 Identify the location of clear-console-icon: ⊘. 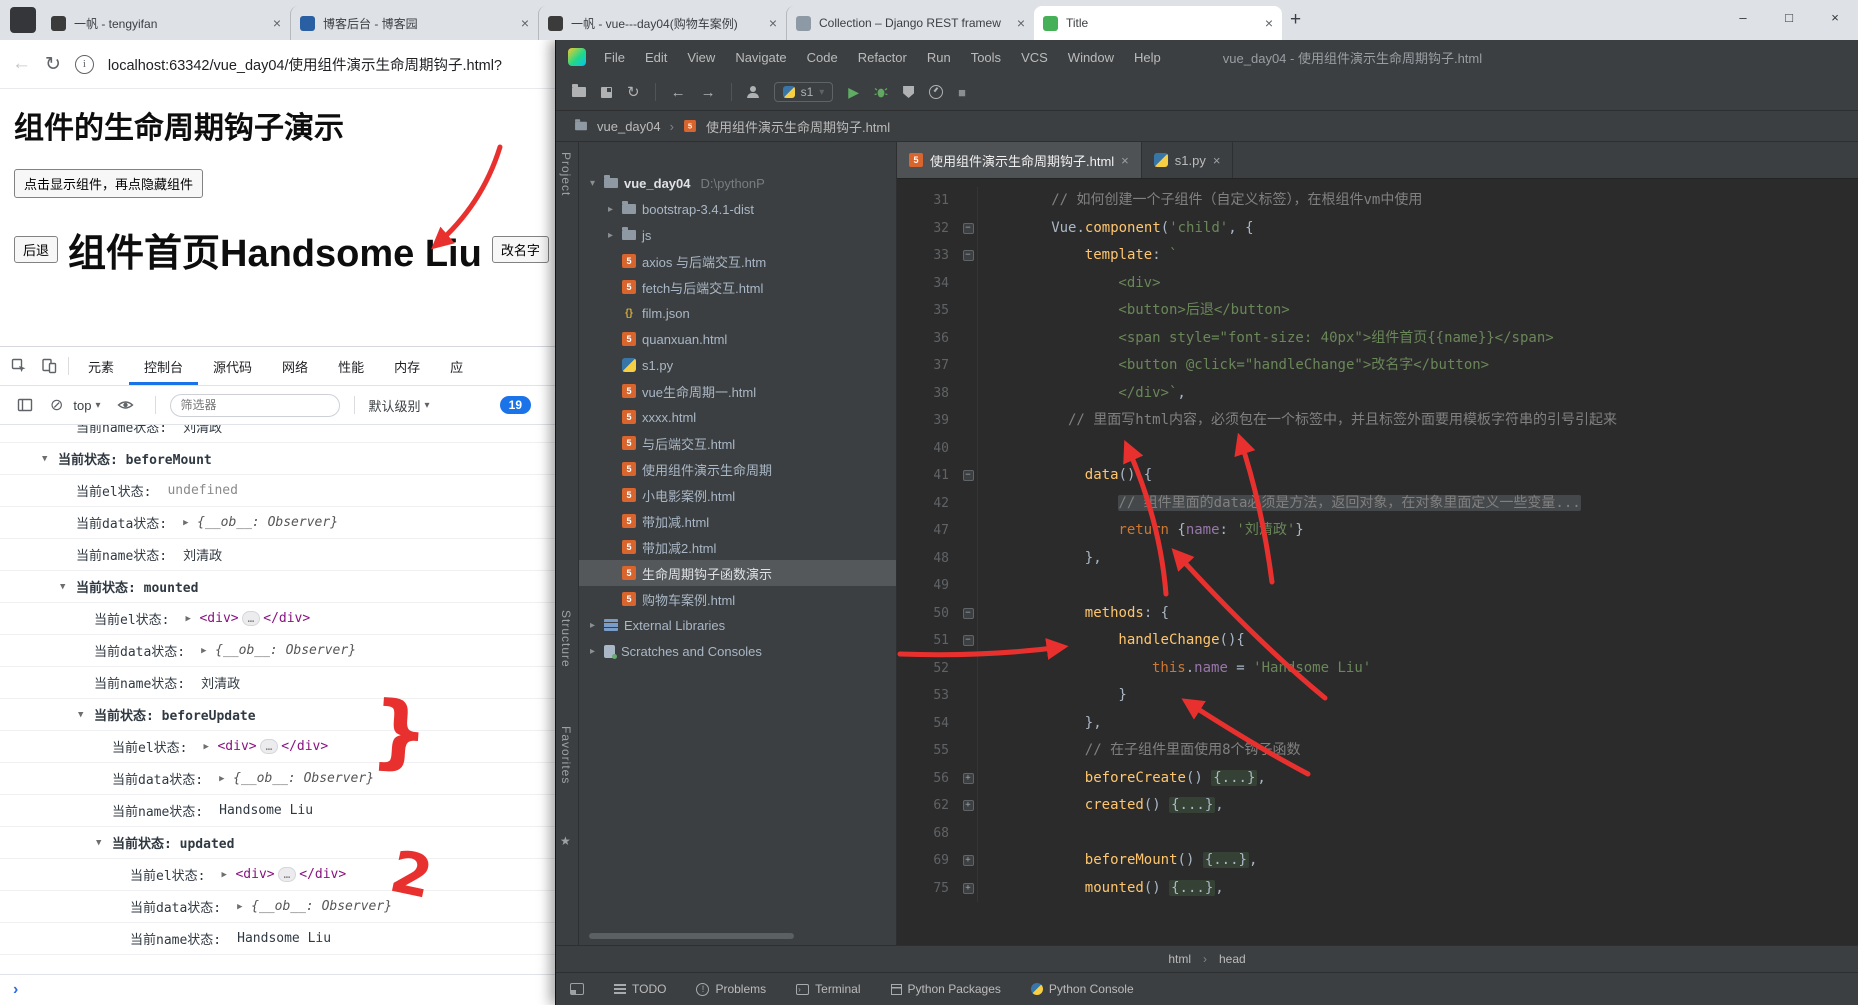
(56, 405).